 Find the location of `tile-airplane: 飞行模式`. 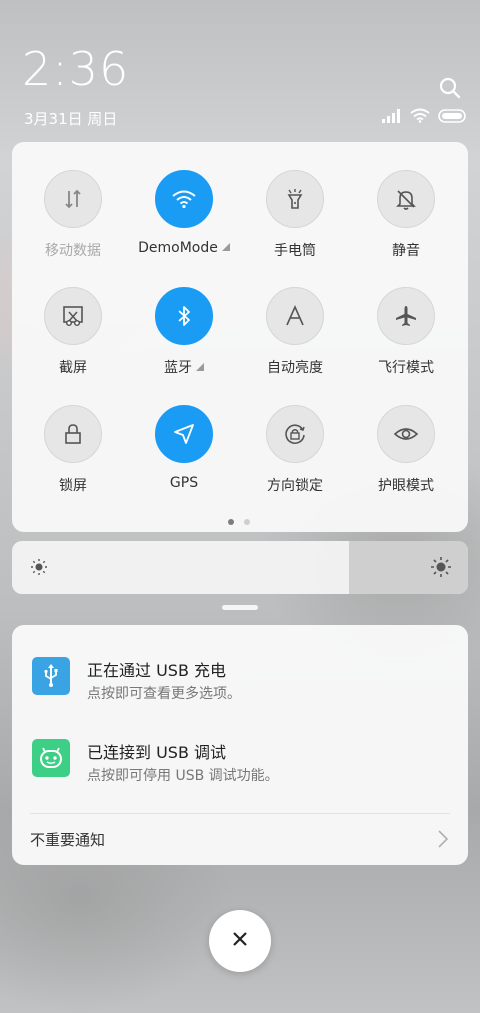

tile-airplane: 飞行模式 is located at coordinates (406, 317).